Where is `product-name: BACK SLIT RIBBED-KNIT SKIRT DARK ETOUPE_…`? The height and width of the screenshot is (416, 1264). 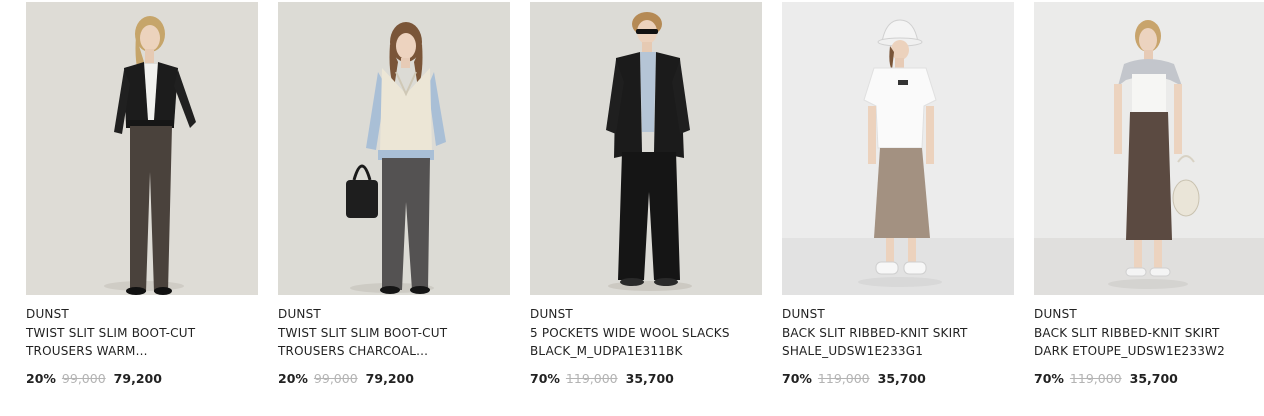
product-name: BACK SLIT RIBBED-KNIT SKIRT DARK ETOUPE_… is located at coordinates (1149, 342).